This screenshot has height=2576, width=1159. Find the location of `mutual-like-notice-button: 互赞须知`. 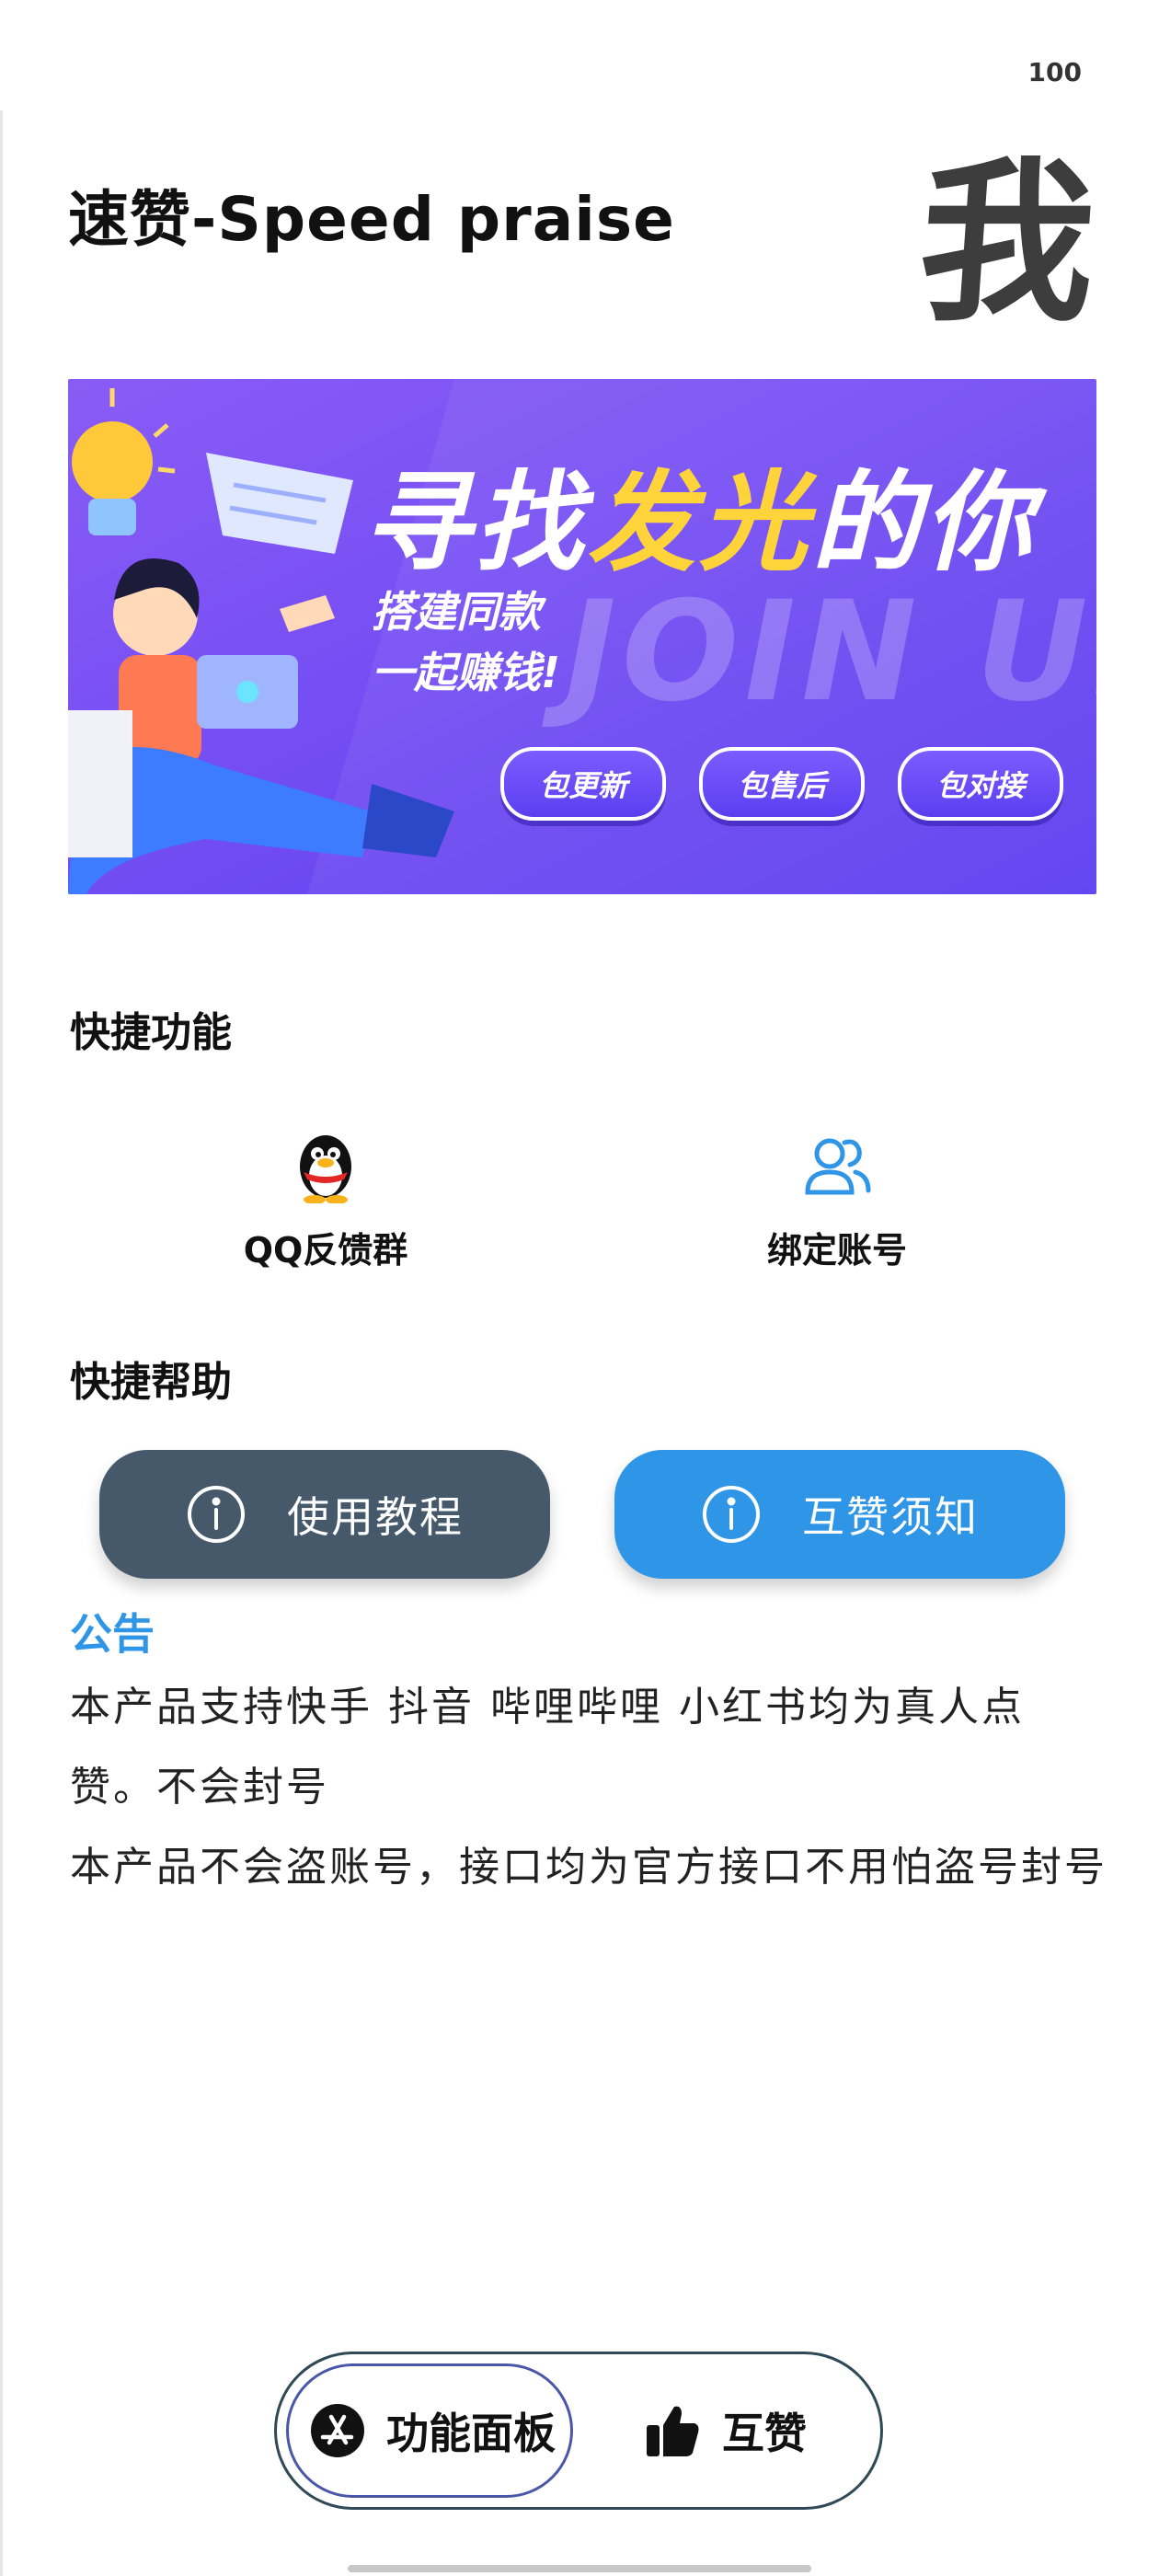

mutual-like-notice-button: 互赞须知 is located at coordinates (839, 1514).